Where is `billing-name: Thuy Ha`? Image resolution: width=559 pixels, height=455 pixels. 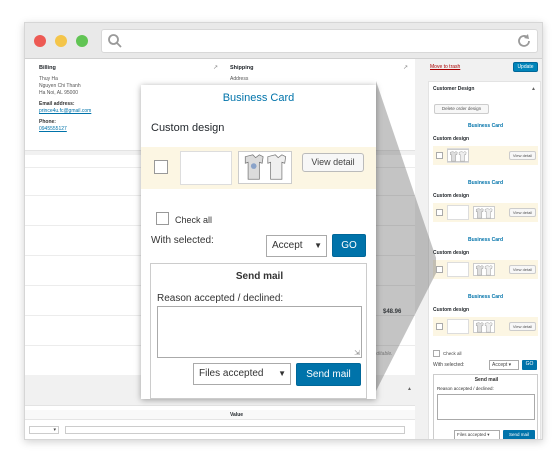 billing-name: Thuy Ha is located at coordinates (48, 79).